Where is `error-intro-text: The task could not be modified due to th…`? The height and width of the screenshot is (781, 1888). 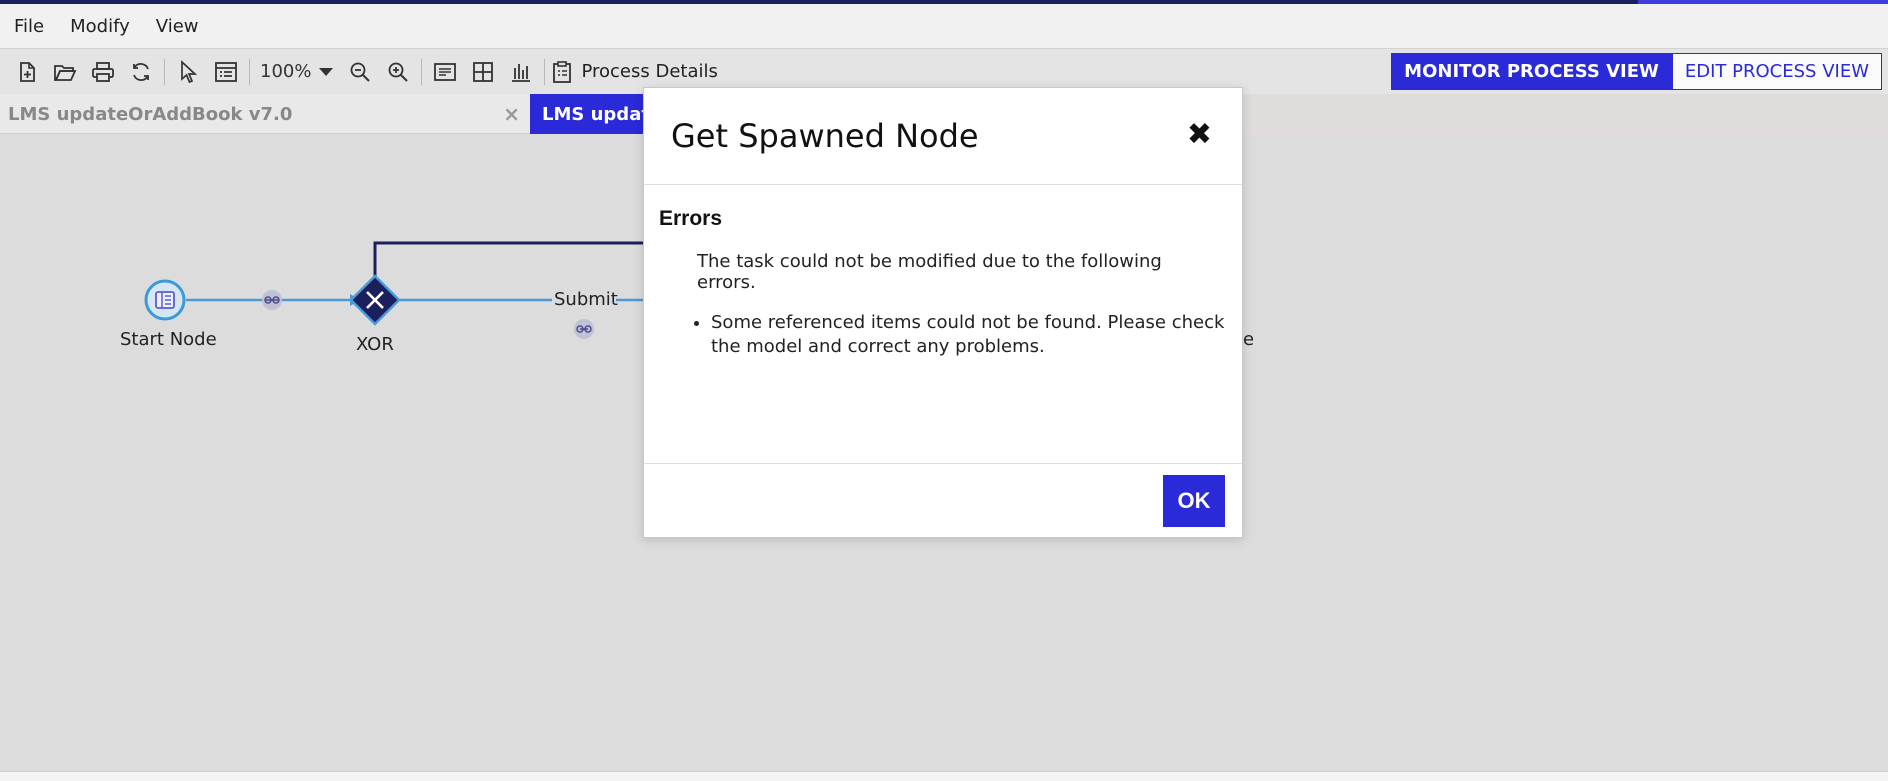
error-intro-text: The task could not be modified due to th… is located at coordinates (929, 272).